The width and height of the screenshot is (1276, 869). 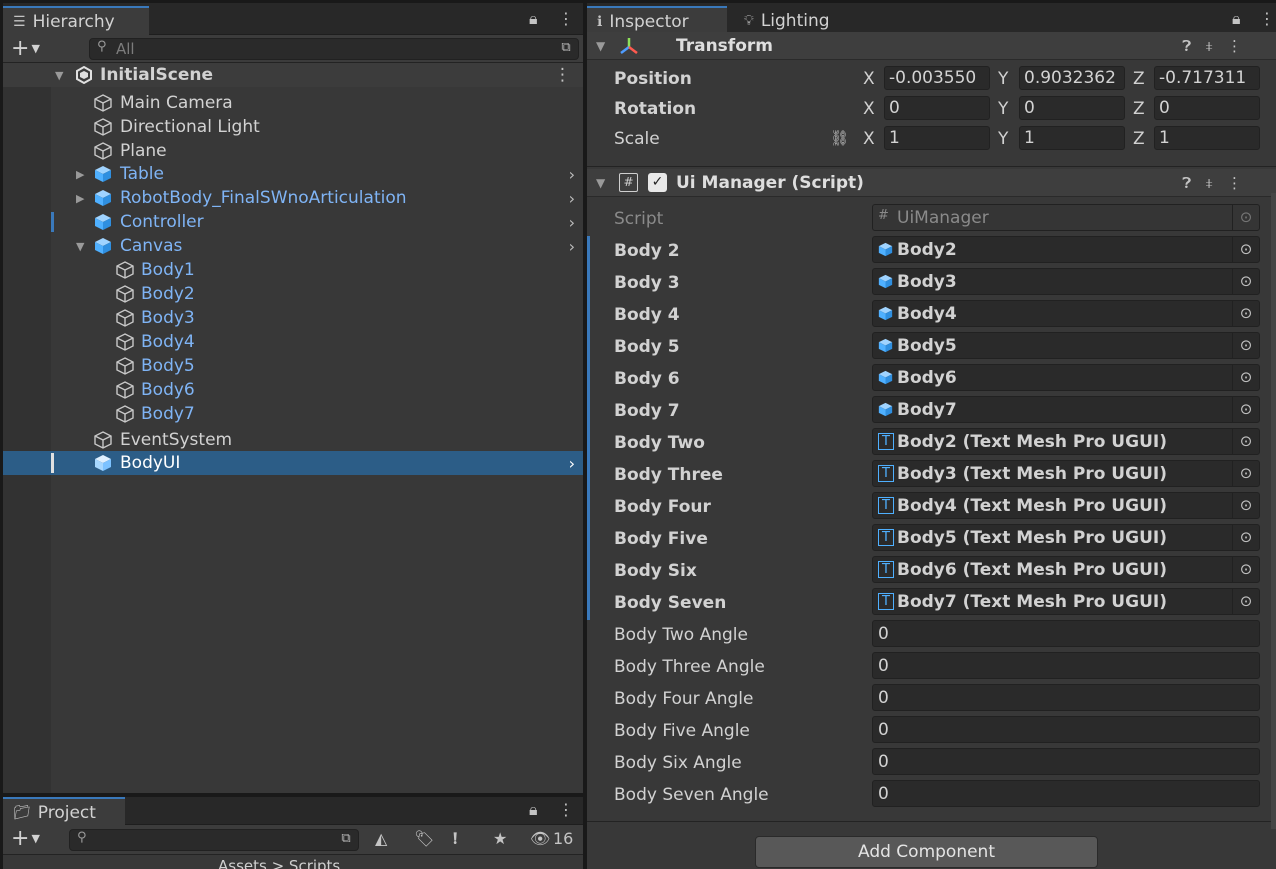 I want to click on hierarchy-search-input: ⚲ All ⧉, so click(x=334, y=49).